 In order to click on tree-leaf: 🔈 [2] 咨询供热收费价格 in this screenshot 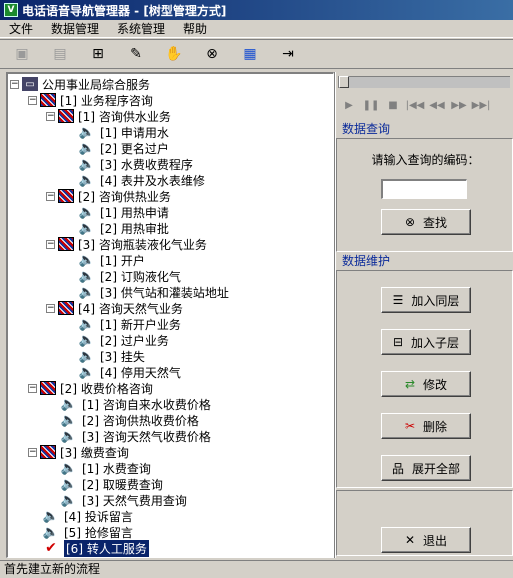, I will do `click(129, 420)`.